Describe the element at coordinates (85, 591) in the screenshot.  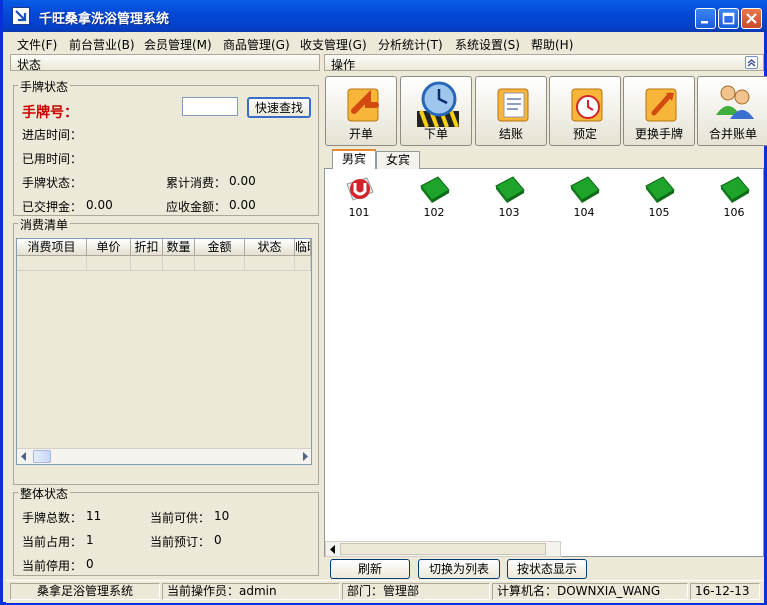
I see `status-system-name: 桑拿足浴管理系统` at that location.